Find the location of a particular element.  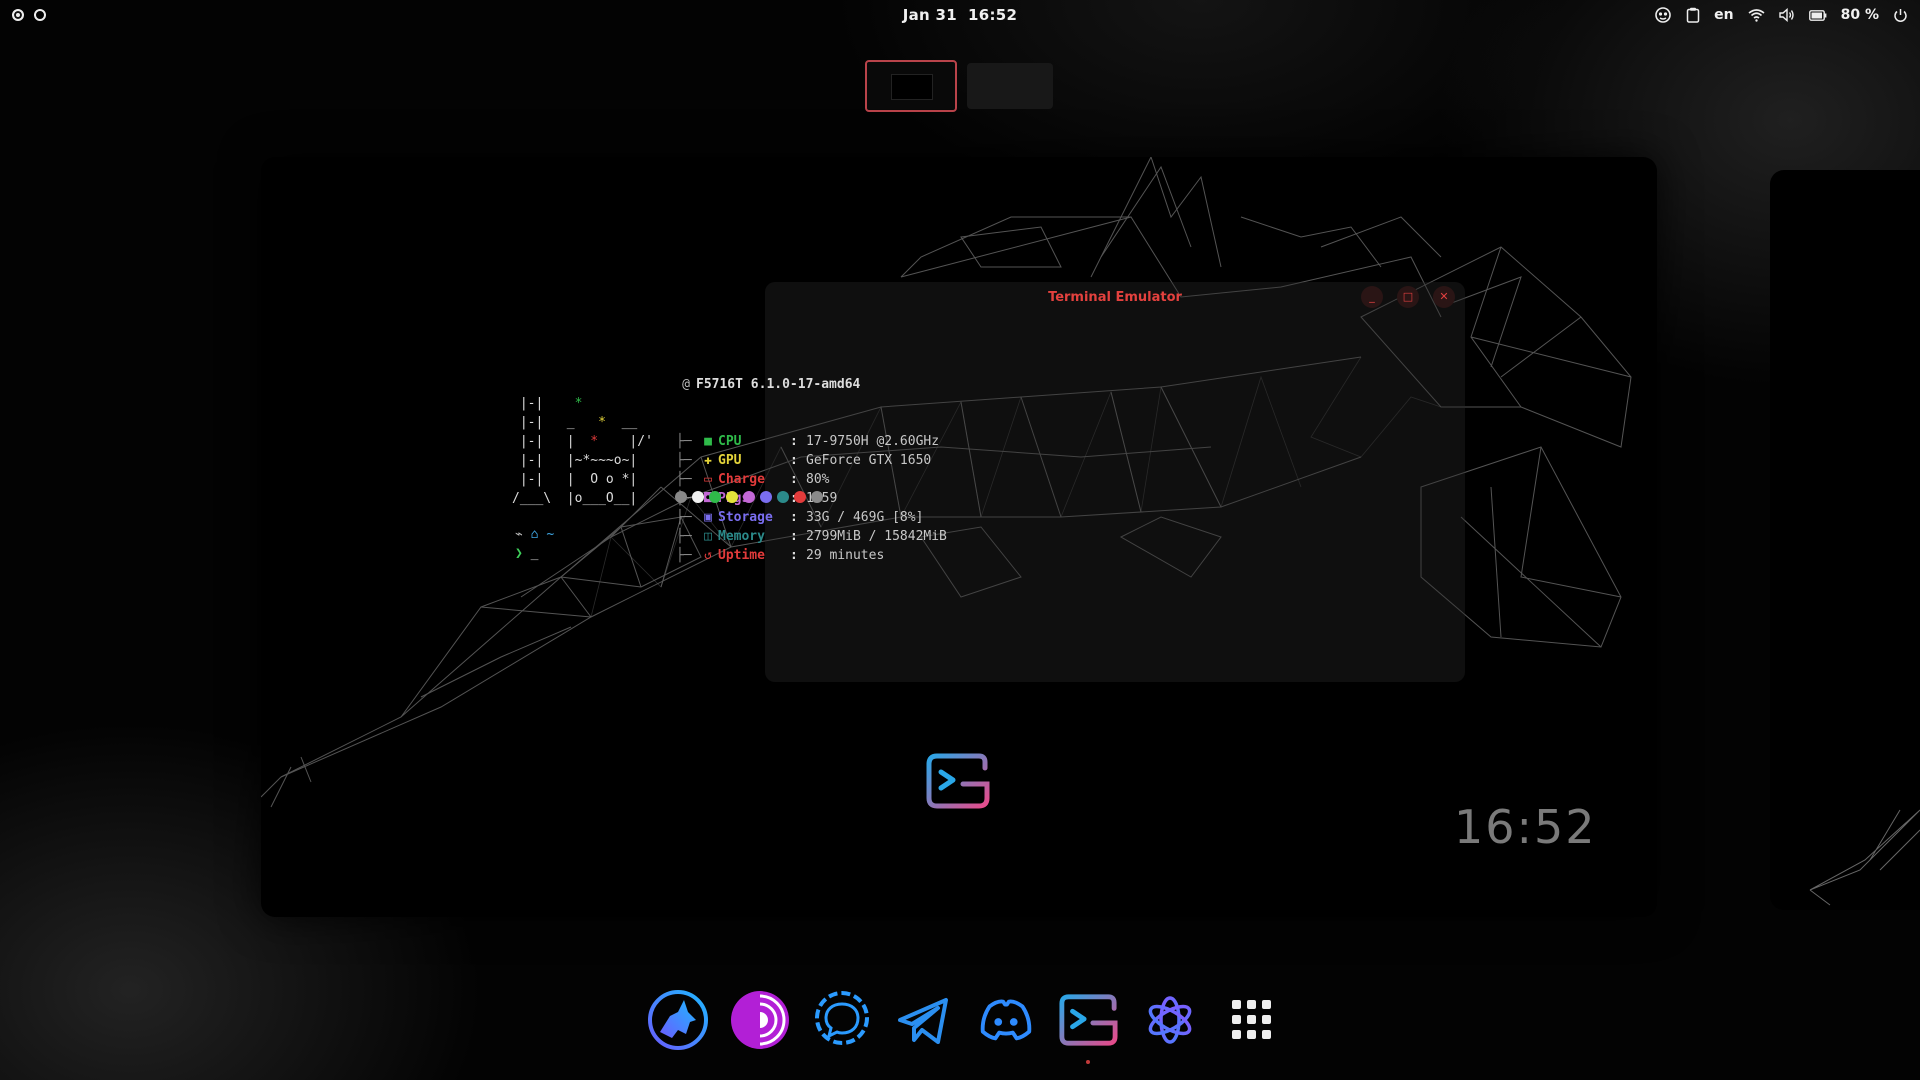

home-icon: ⌂ is located at coordinates (534, 534).